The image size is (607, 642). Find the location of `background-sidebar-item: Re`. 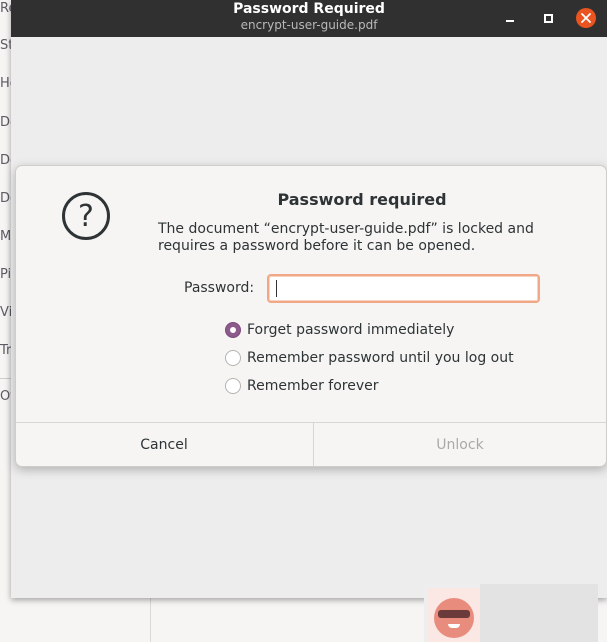

background-sidebar-item: Re is located at coordinates (5, 8).